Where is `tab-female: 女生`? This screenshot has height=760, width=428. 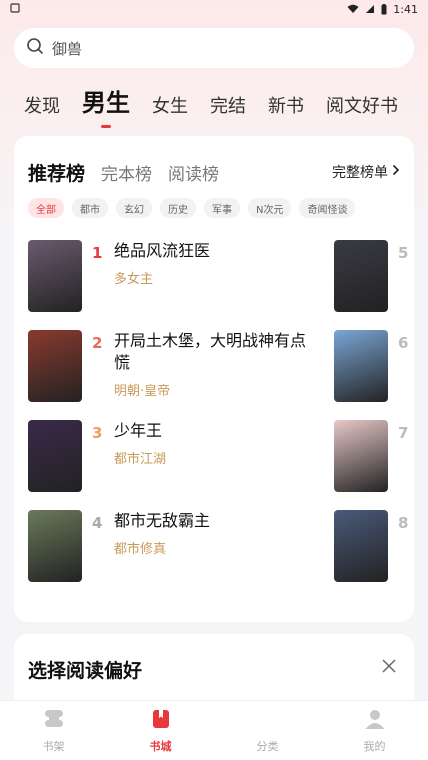
tab-female: 女生 is located at coordinates (170, 108).